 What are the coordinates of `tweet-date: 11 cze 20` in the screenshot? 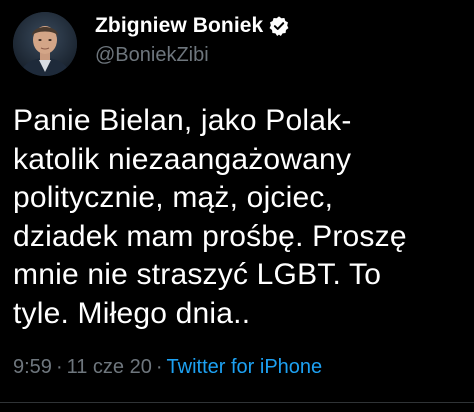 It's located at (109, 367).